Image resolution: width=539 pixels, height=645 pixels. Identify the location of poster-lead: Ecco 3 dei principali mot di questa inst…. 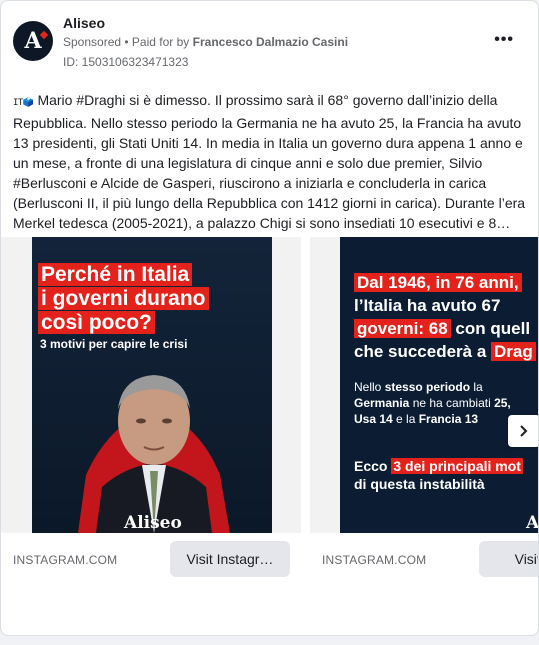
(446, 475).